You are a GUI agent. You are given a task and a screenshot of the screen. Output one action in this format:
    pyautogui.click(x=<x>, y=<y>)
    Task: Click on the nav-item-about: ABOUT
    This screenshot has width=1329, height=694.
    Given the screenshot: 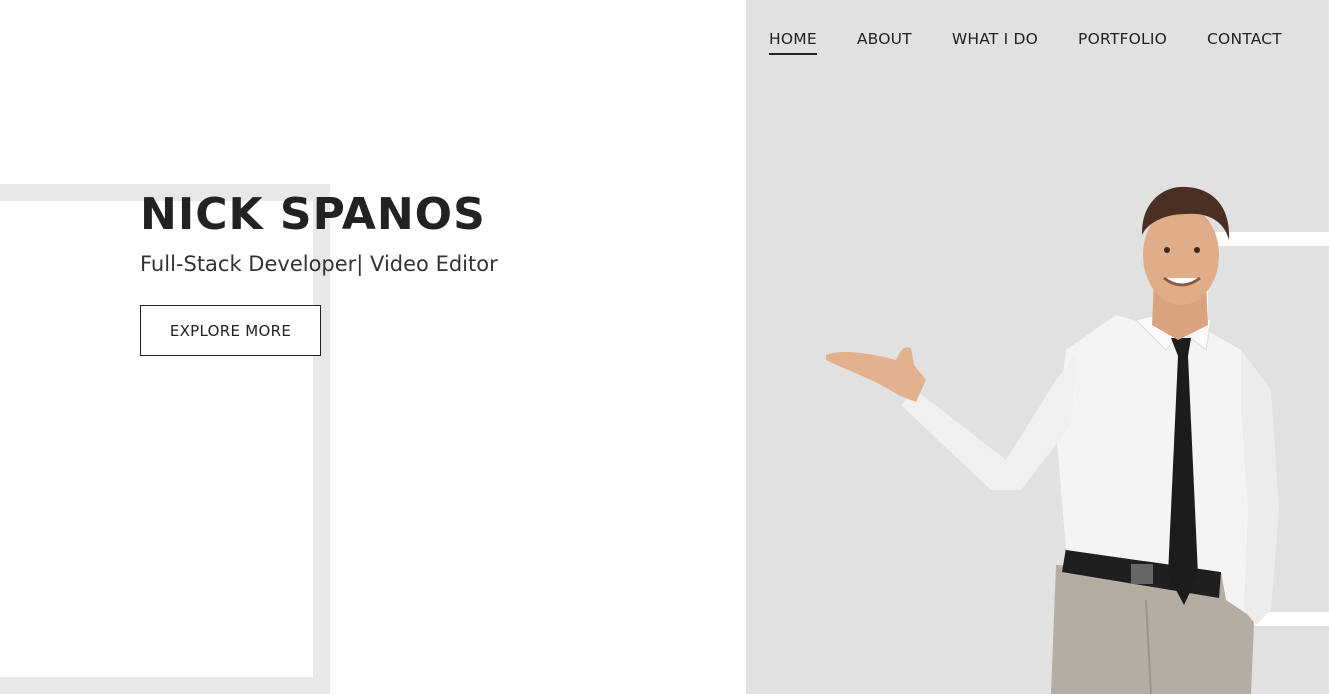 What is the action you would take?
    pyautogui.click(x=884, y=42)
    